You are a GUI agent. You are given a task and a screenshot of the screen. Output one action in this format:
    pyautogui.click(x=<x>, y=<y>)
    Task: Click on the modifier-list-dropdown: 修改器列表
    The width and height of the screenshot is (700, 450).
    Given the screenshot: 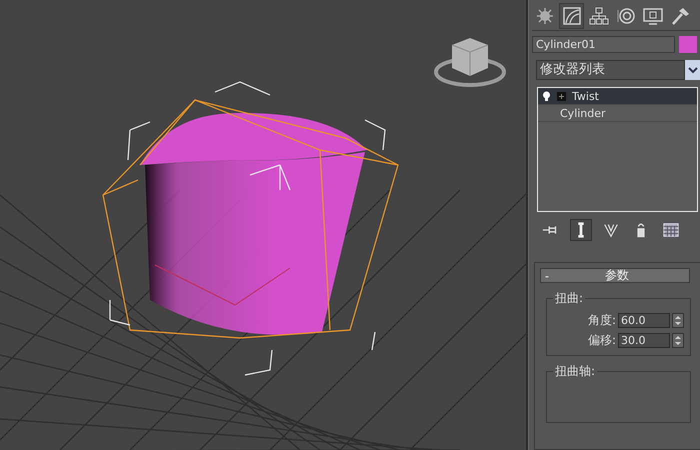 What is the action you would take?
    pyautogui.click(x=610, y=70)
    